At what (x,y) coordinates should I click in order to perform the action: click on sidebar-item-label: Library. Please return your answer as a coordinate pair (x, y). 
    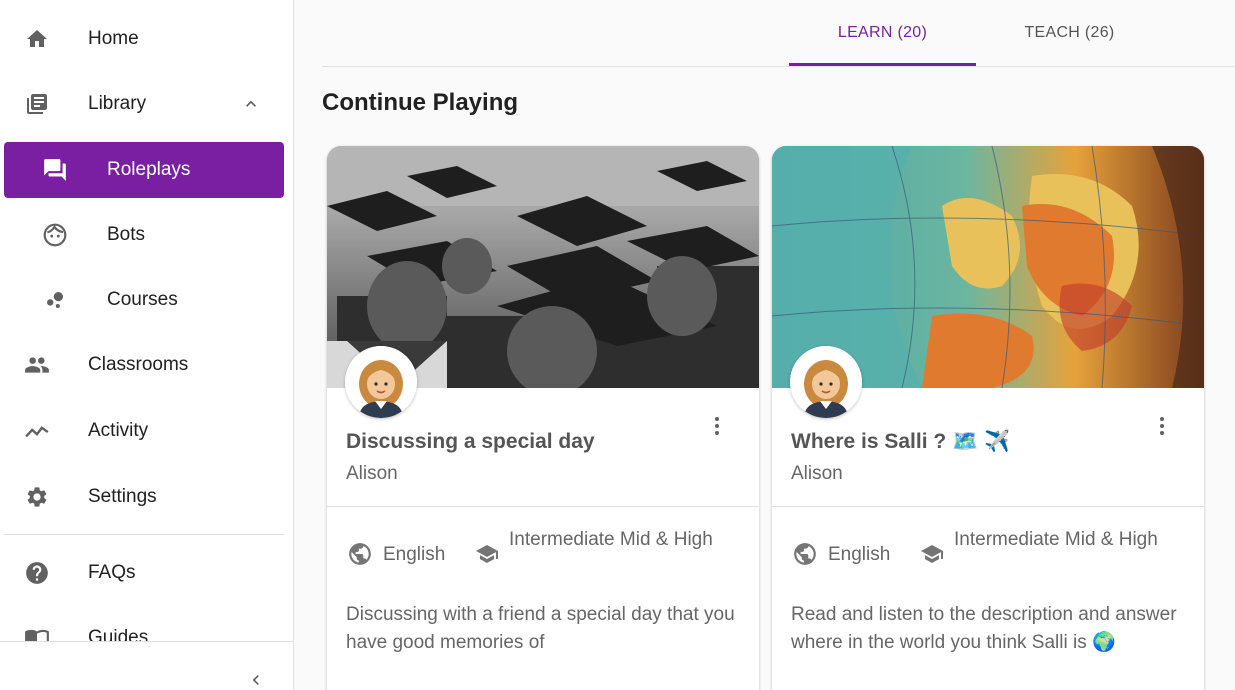
    Looking at the image, I should click on (117, 103).